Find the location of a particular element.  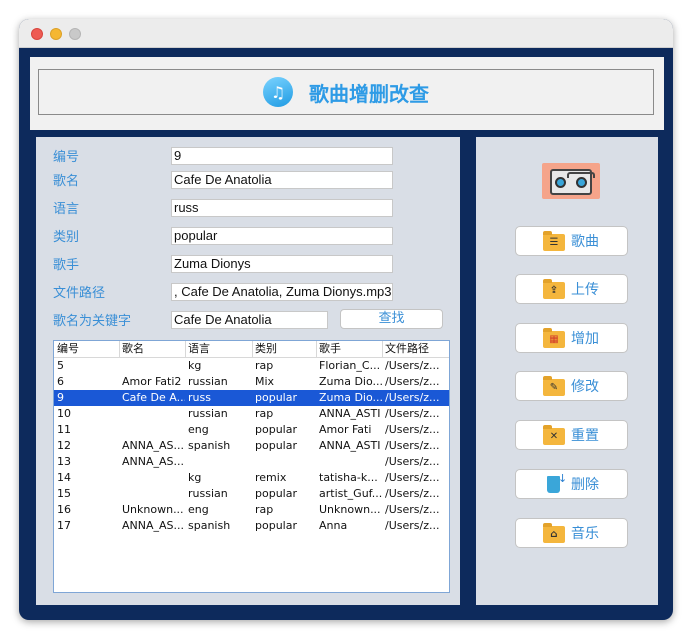

reset-button-label: 重置 is located at coordinates (585, 436).